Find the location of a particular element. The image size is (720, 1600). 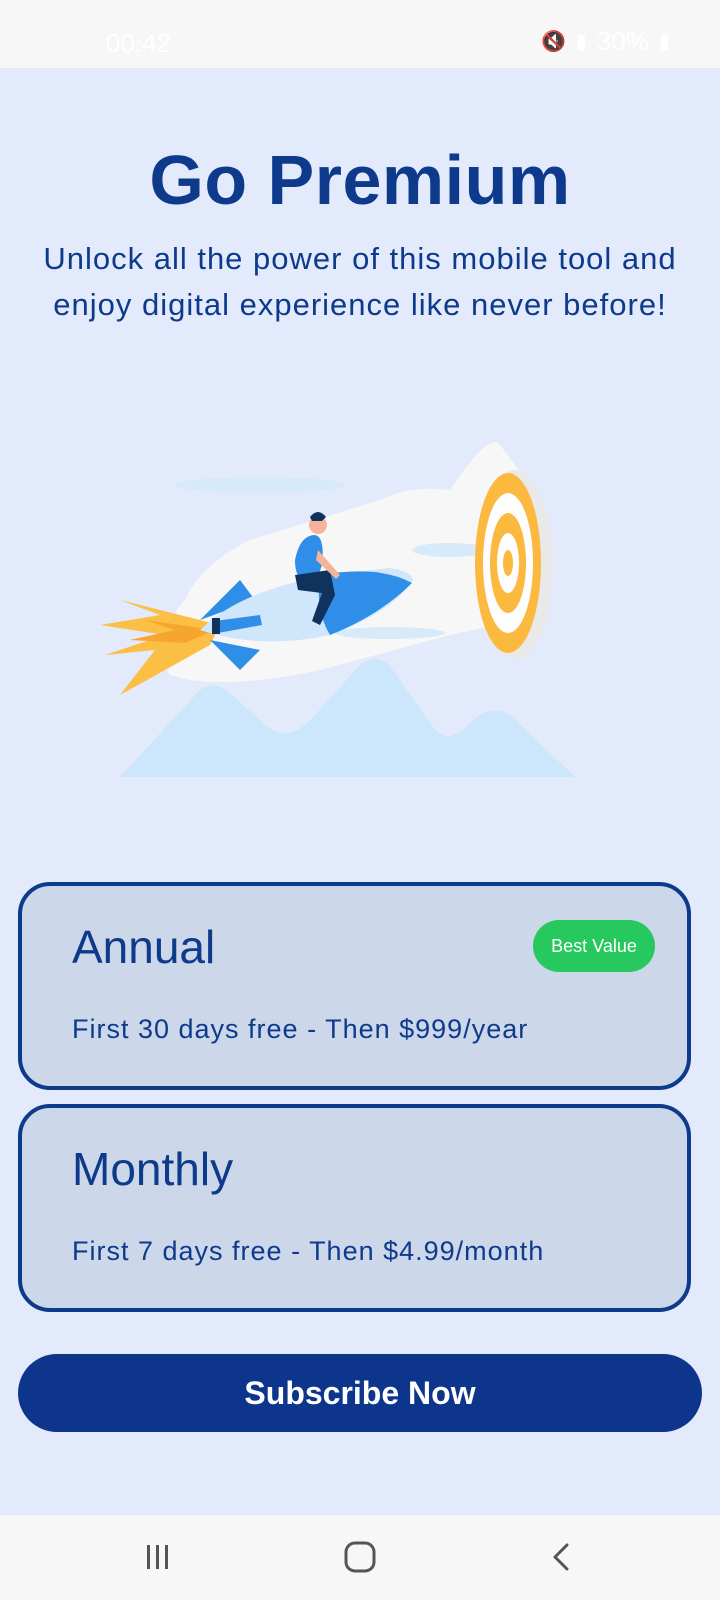

recent-apps-icon is located at coordinates (158, 1557).